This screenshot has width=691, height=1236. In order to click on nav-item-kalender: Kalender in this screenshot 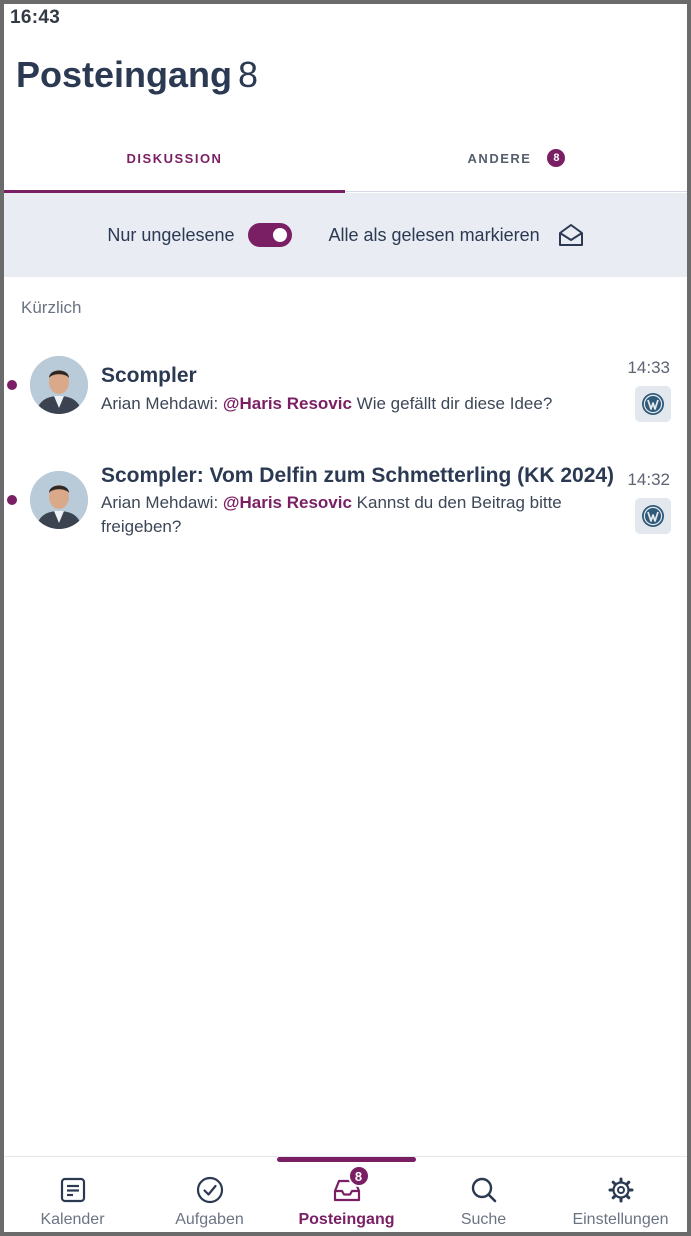, I will do `click(72, 1194)`.